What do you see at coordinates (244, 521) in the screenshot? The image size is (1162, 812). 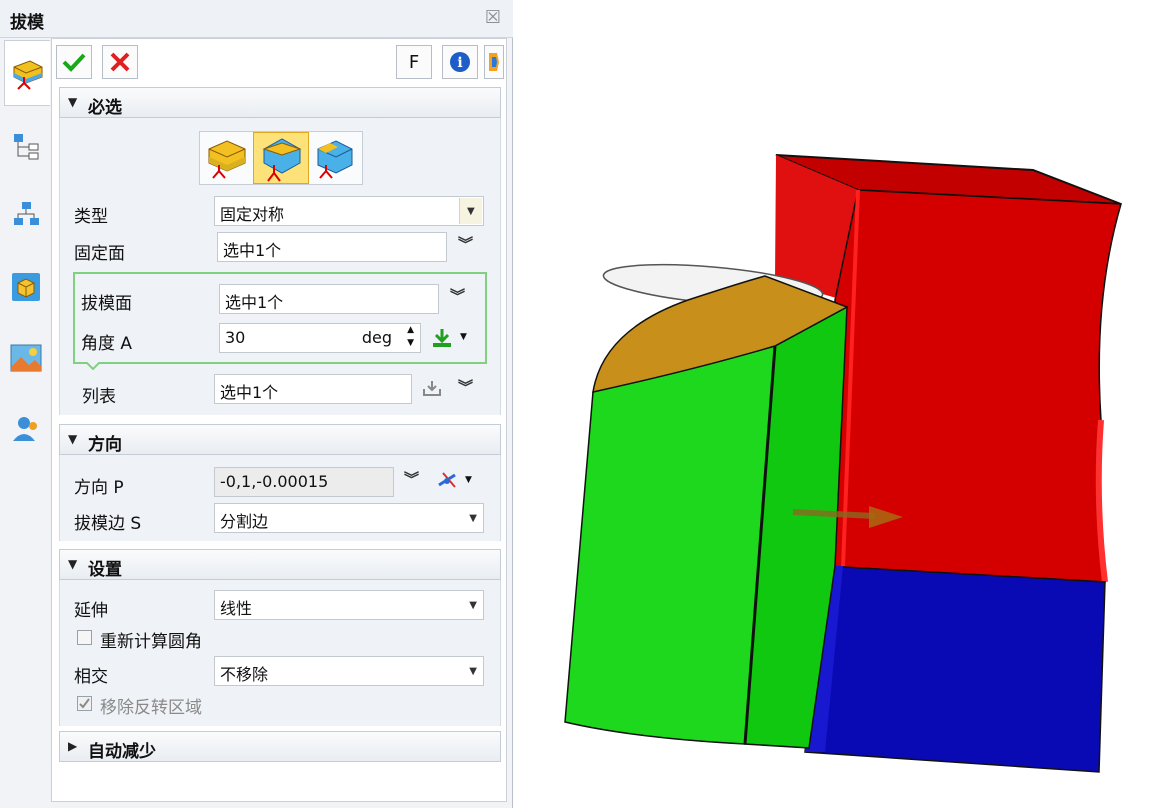 I see `draft-edge-value: 分割边` at bounding box center [244, 521].